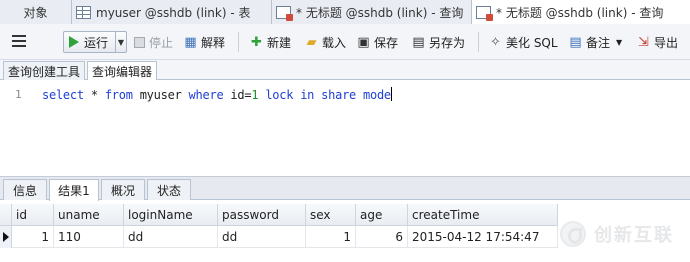 The width and height of the screenshot is (690, 262). What do you see at coordinates (89, 237) in the screenshot?
I see `cell-uname: 110` at bounding box center [89, 237].